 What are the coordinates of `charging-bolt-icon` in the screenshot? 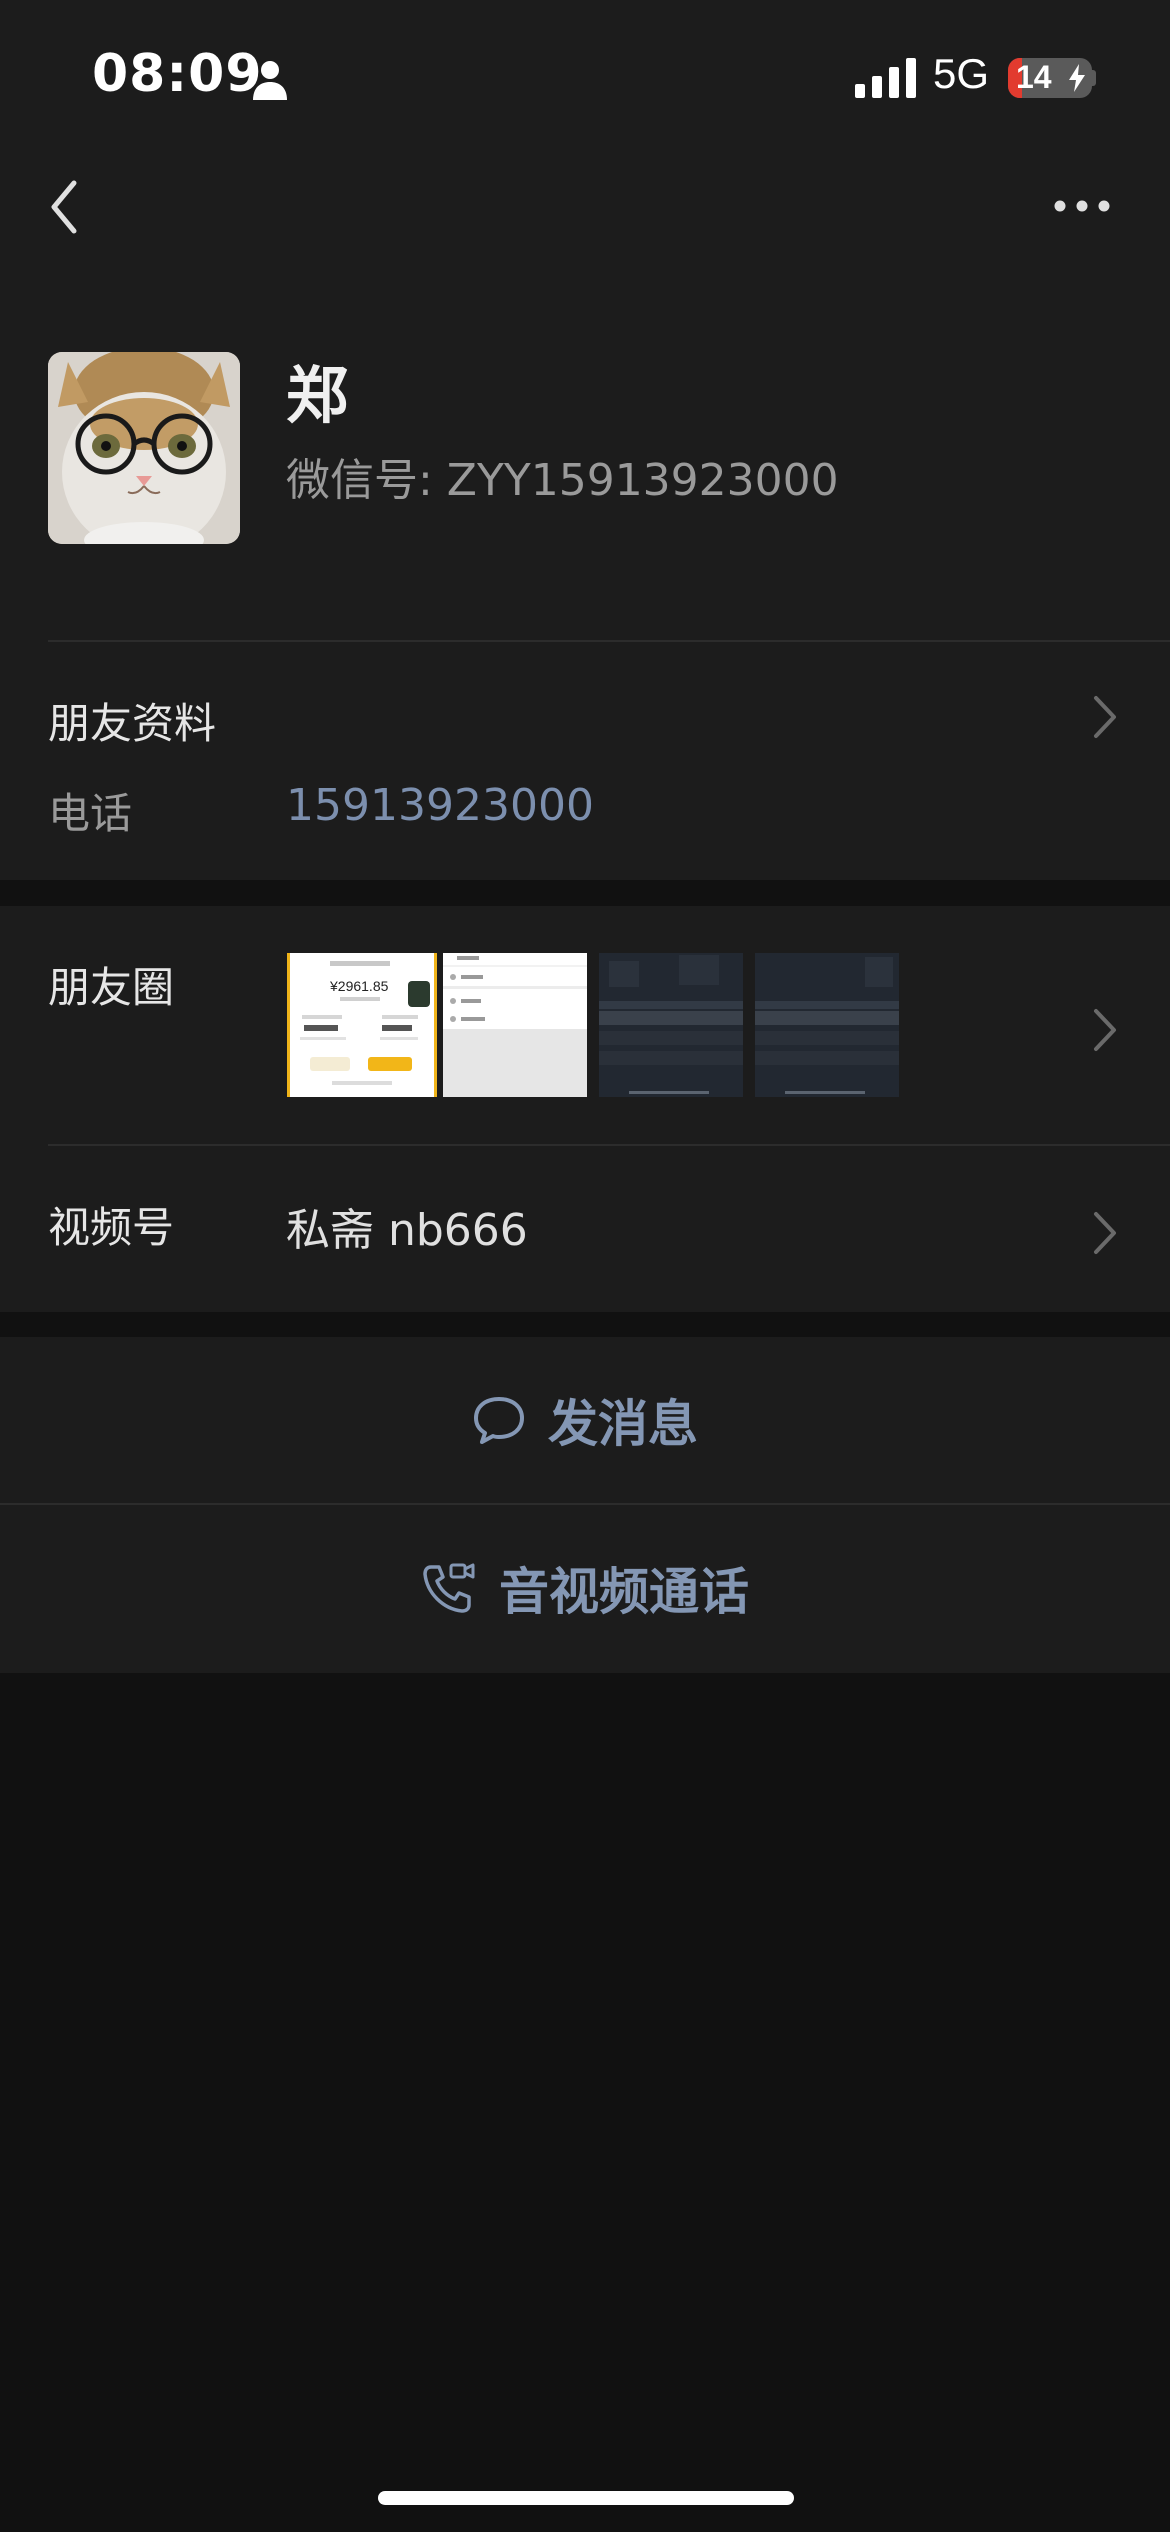 It's located at (1077, 78).